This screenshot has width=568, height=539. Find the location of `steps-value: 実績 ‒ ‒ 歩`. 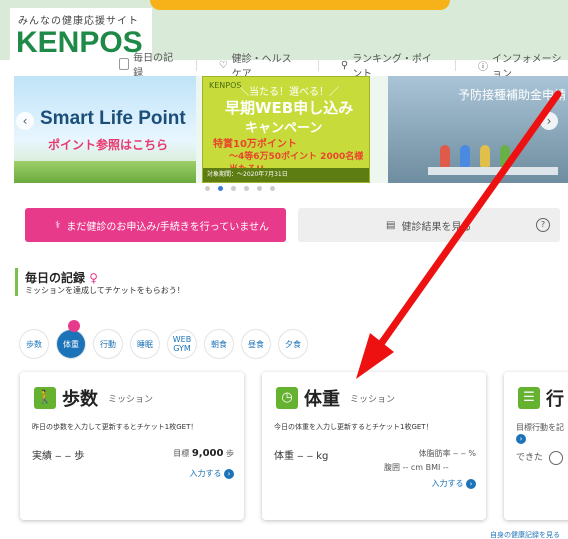

steps-value: 実績 ‒ ‒ 歩 is located at coordinates (58, 456).